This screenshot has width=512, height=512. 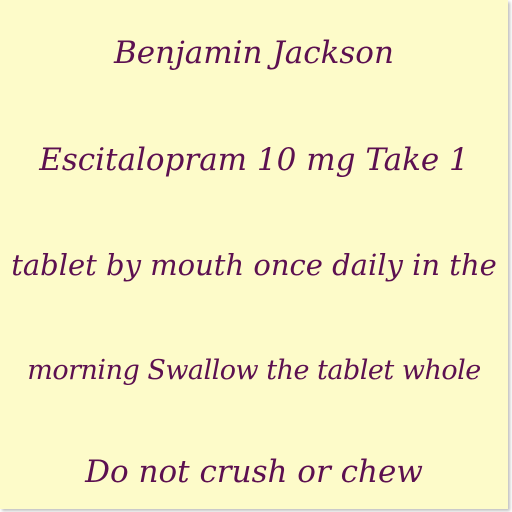 What do you see at coordinates (254, 53) in the screenshot?
I see `patient-name: Benjamin Jackson` at bounding box center [254, 53].